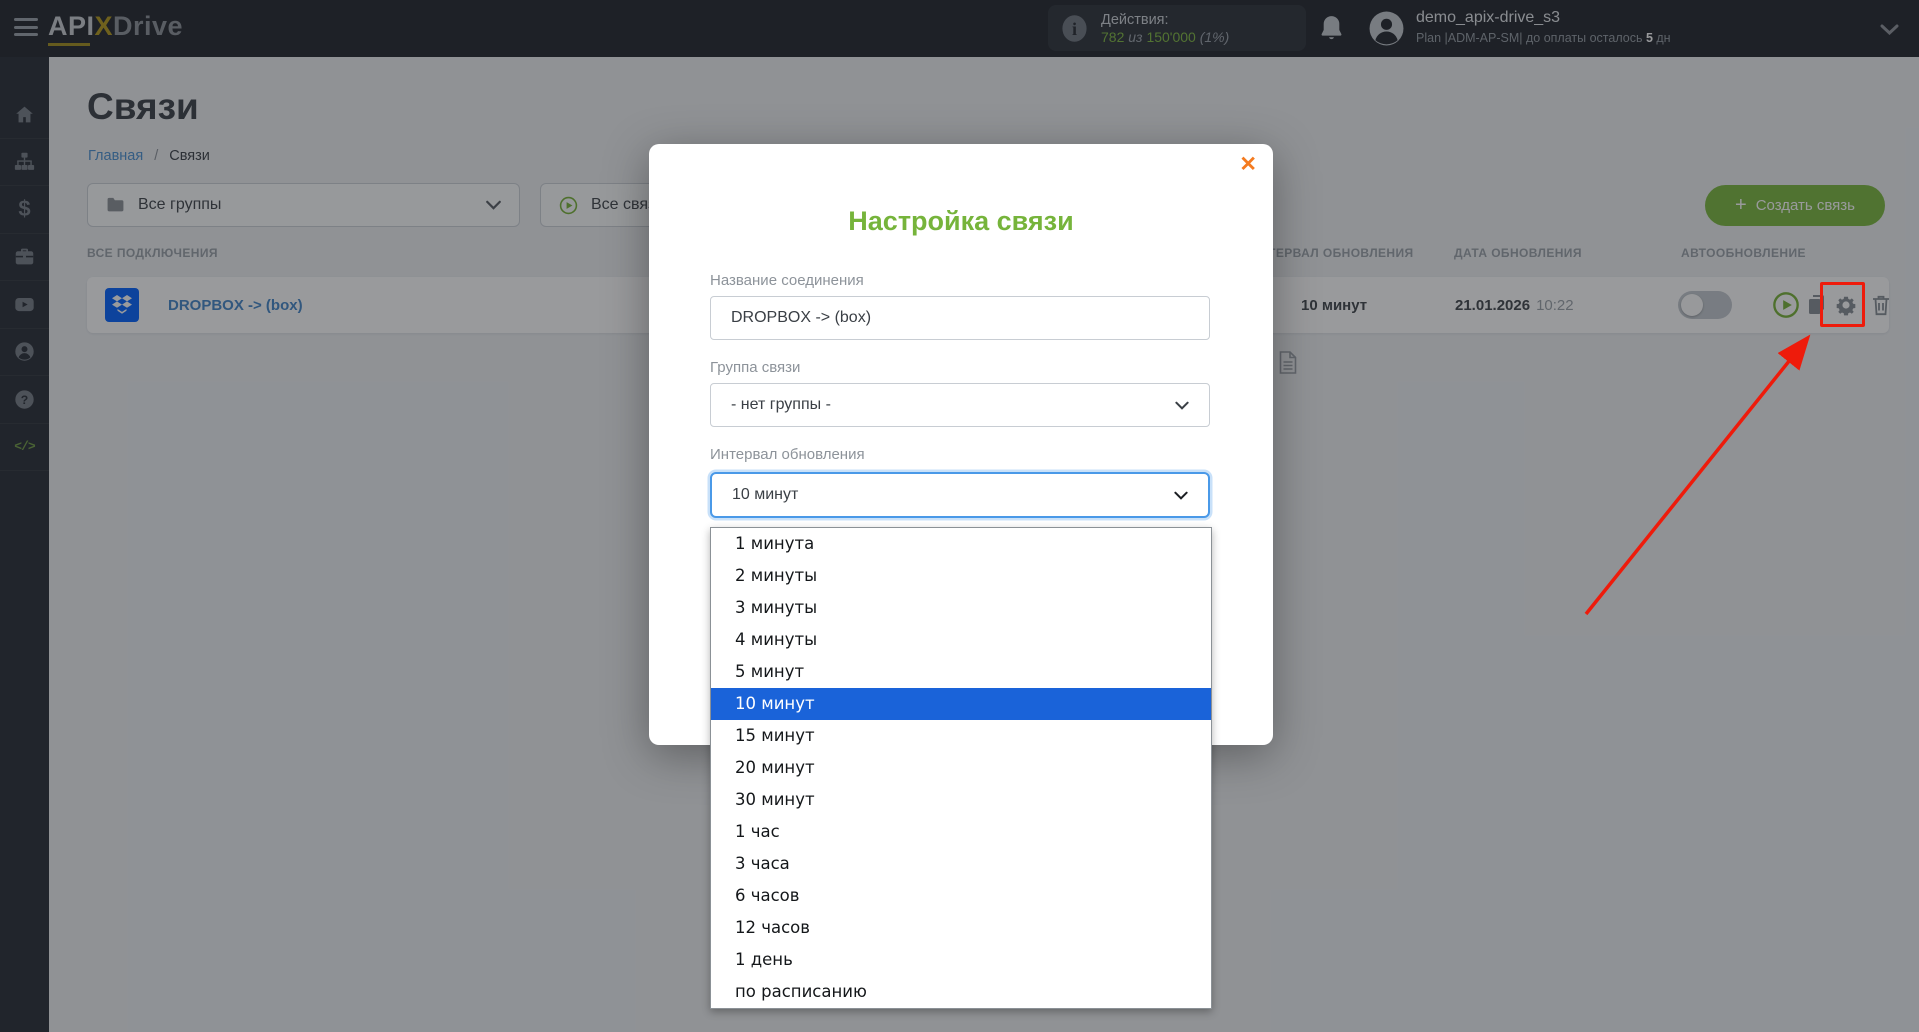 The image size is (1919, 1032). Describe the element at coordinates (961, 960) in the screenshot. I see `dropdown-option: 1 день` at that location.